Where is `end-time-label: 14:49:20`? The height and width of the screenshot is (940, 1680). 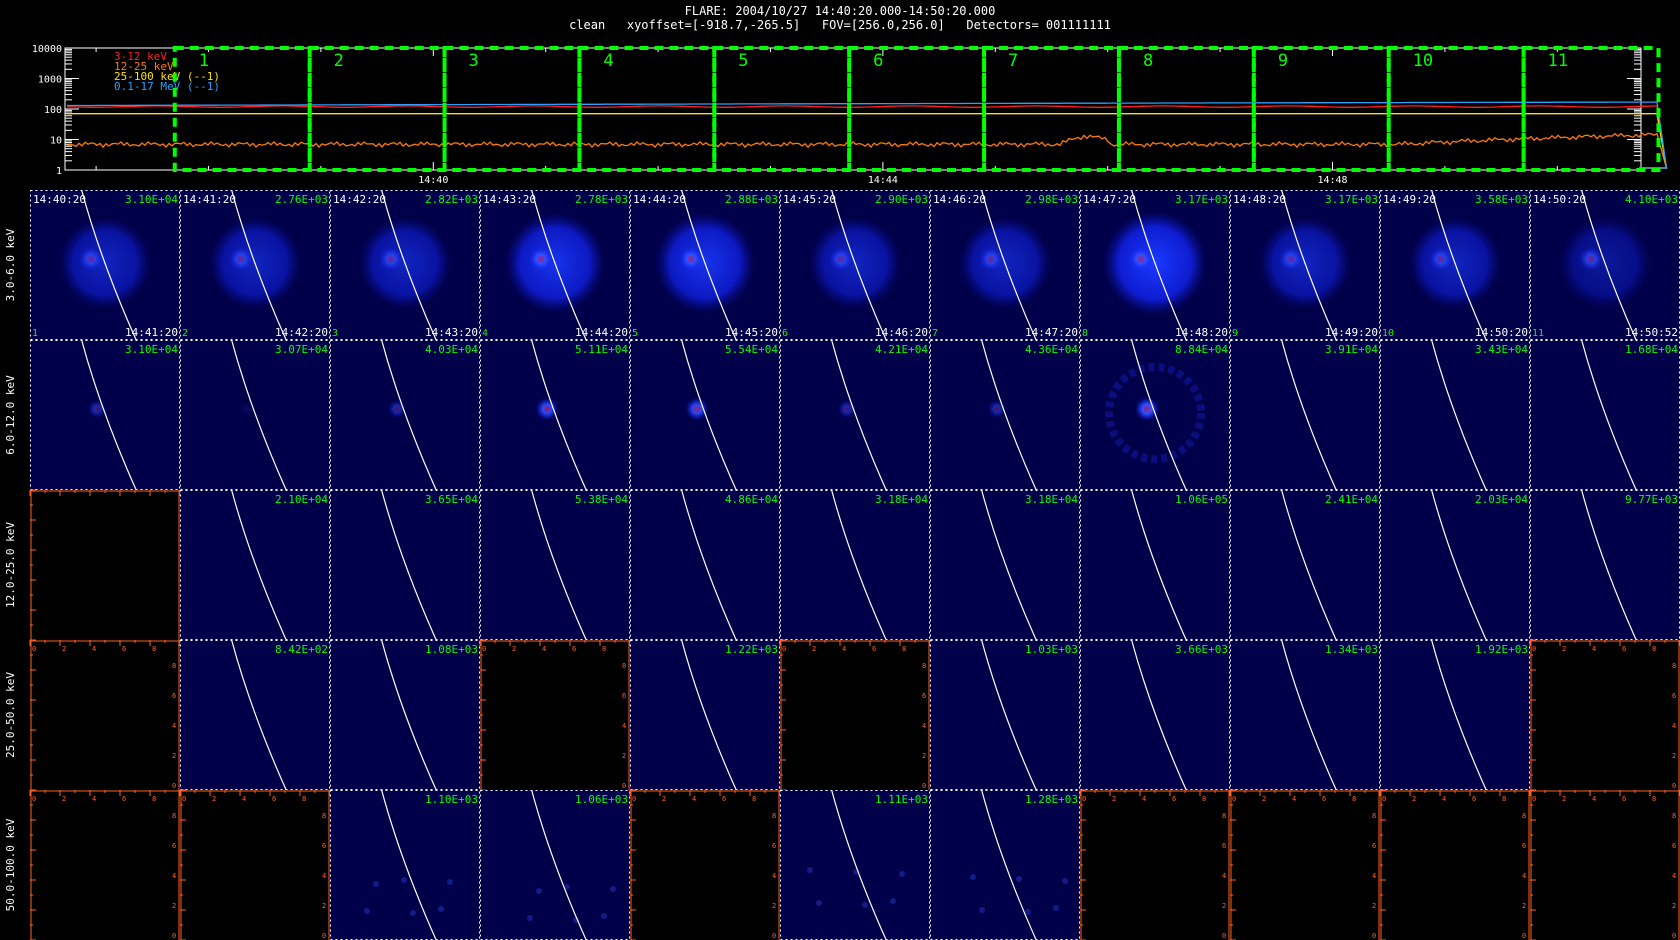 end-time-label: 14:49:20 is located at coordinates (1351, 332).